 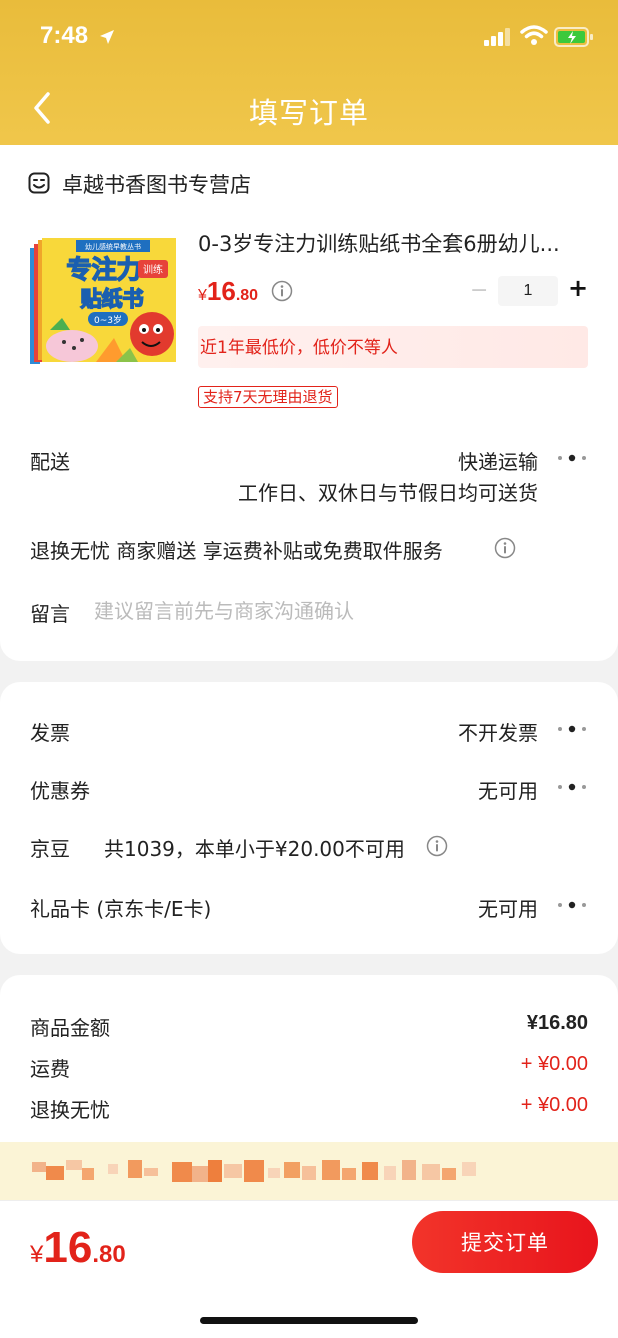 What do you see at coordinates (309, 1320) in the screenshot?
I see `home-indicator` at bounding box center [309, 1320].